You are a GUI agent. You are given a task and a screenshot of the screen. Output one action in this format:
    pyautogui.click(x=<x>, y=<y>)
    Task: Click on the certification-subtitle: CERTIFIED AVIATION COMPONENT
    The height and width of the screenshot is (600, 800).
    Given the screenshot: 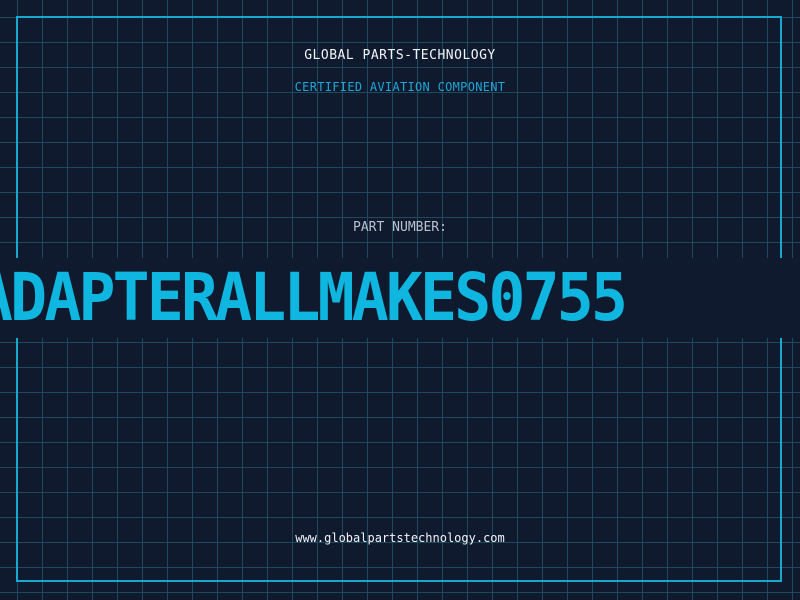 What is the action you would take?
    pyautogui.click(x=400, y=87)
    